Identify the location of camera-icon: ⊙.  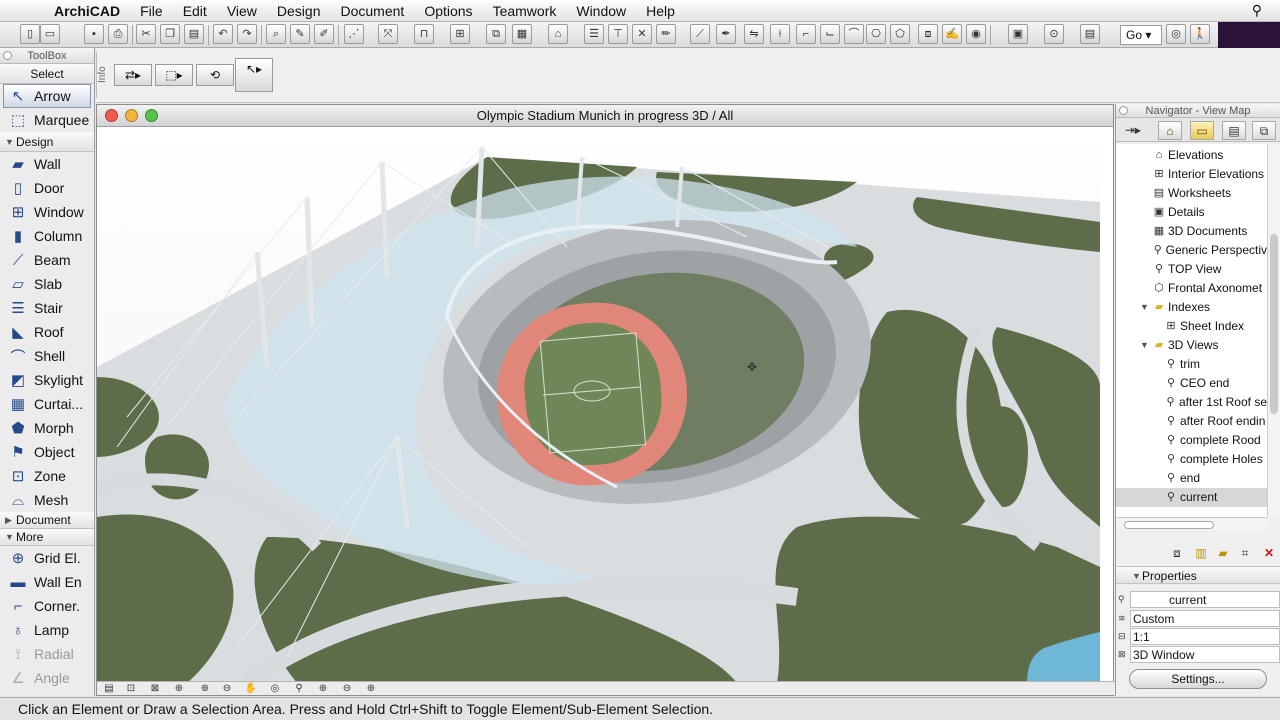
(1054, 34).